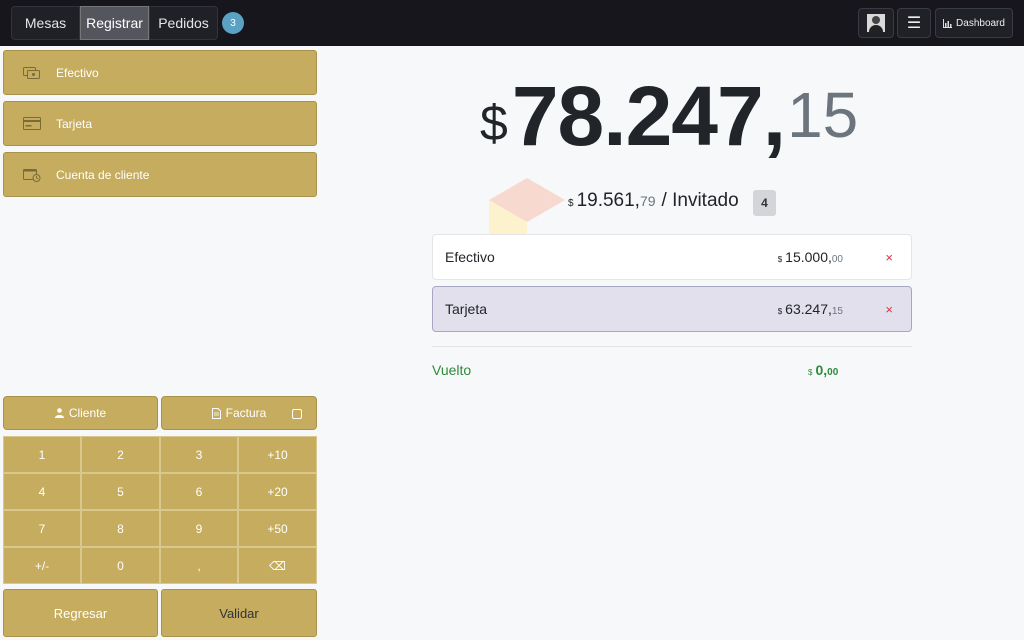 Image resolution: width=1024 pixels, height=640 pixels. Describe the element at coordinates (59, 413) in the screenshot. I see `user-icon` at that location.